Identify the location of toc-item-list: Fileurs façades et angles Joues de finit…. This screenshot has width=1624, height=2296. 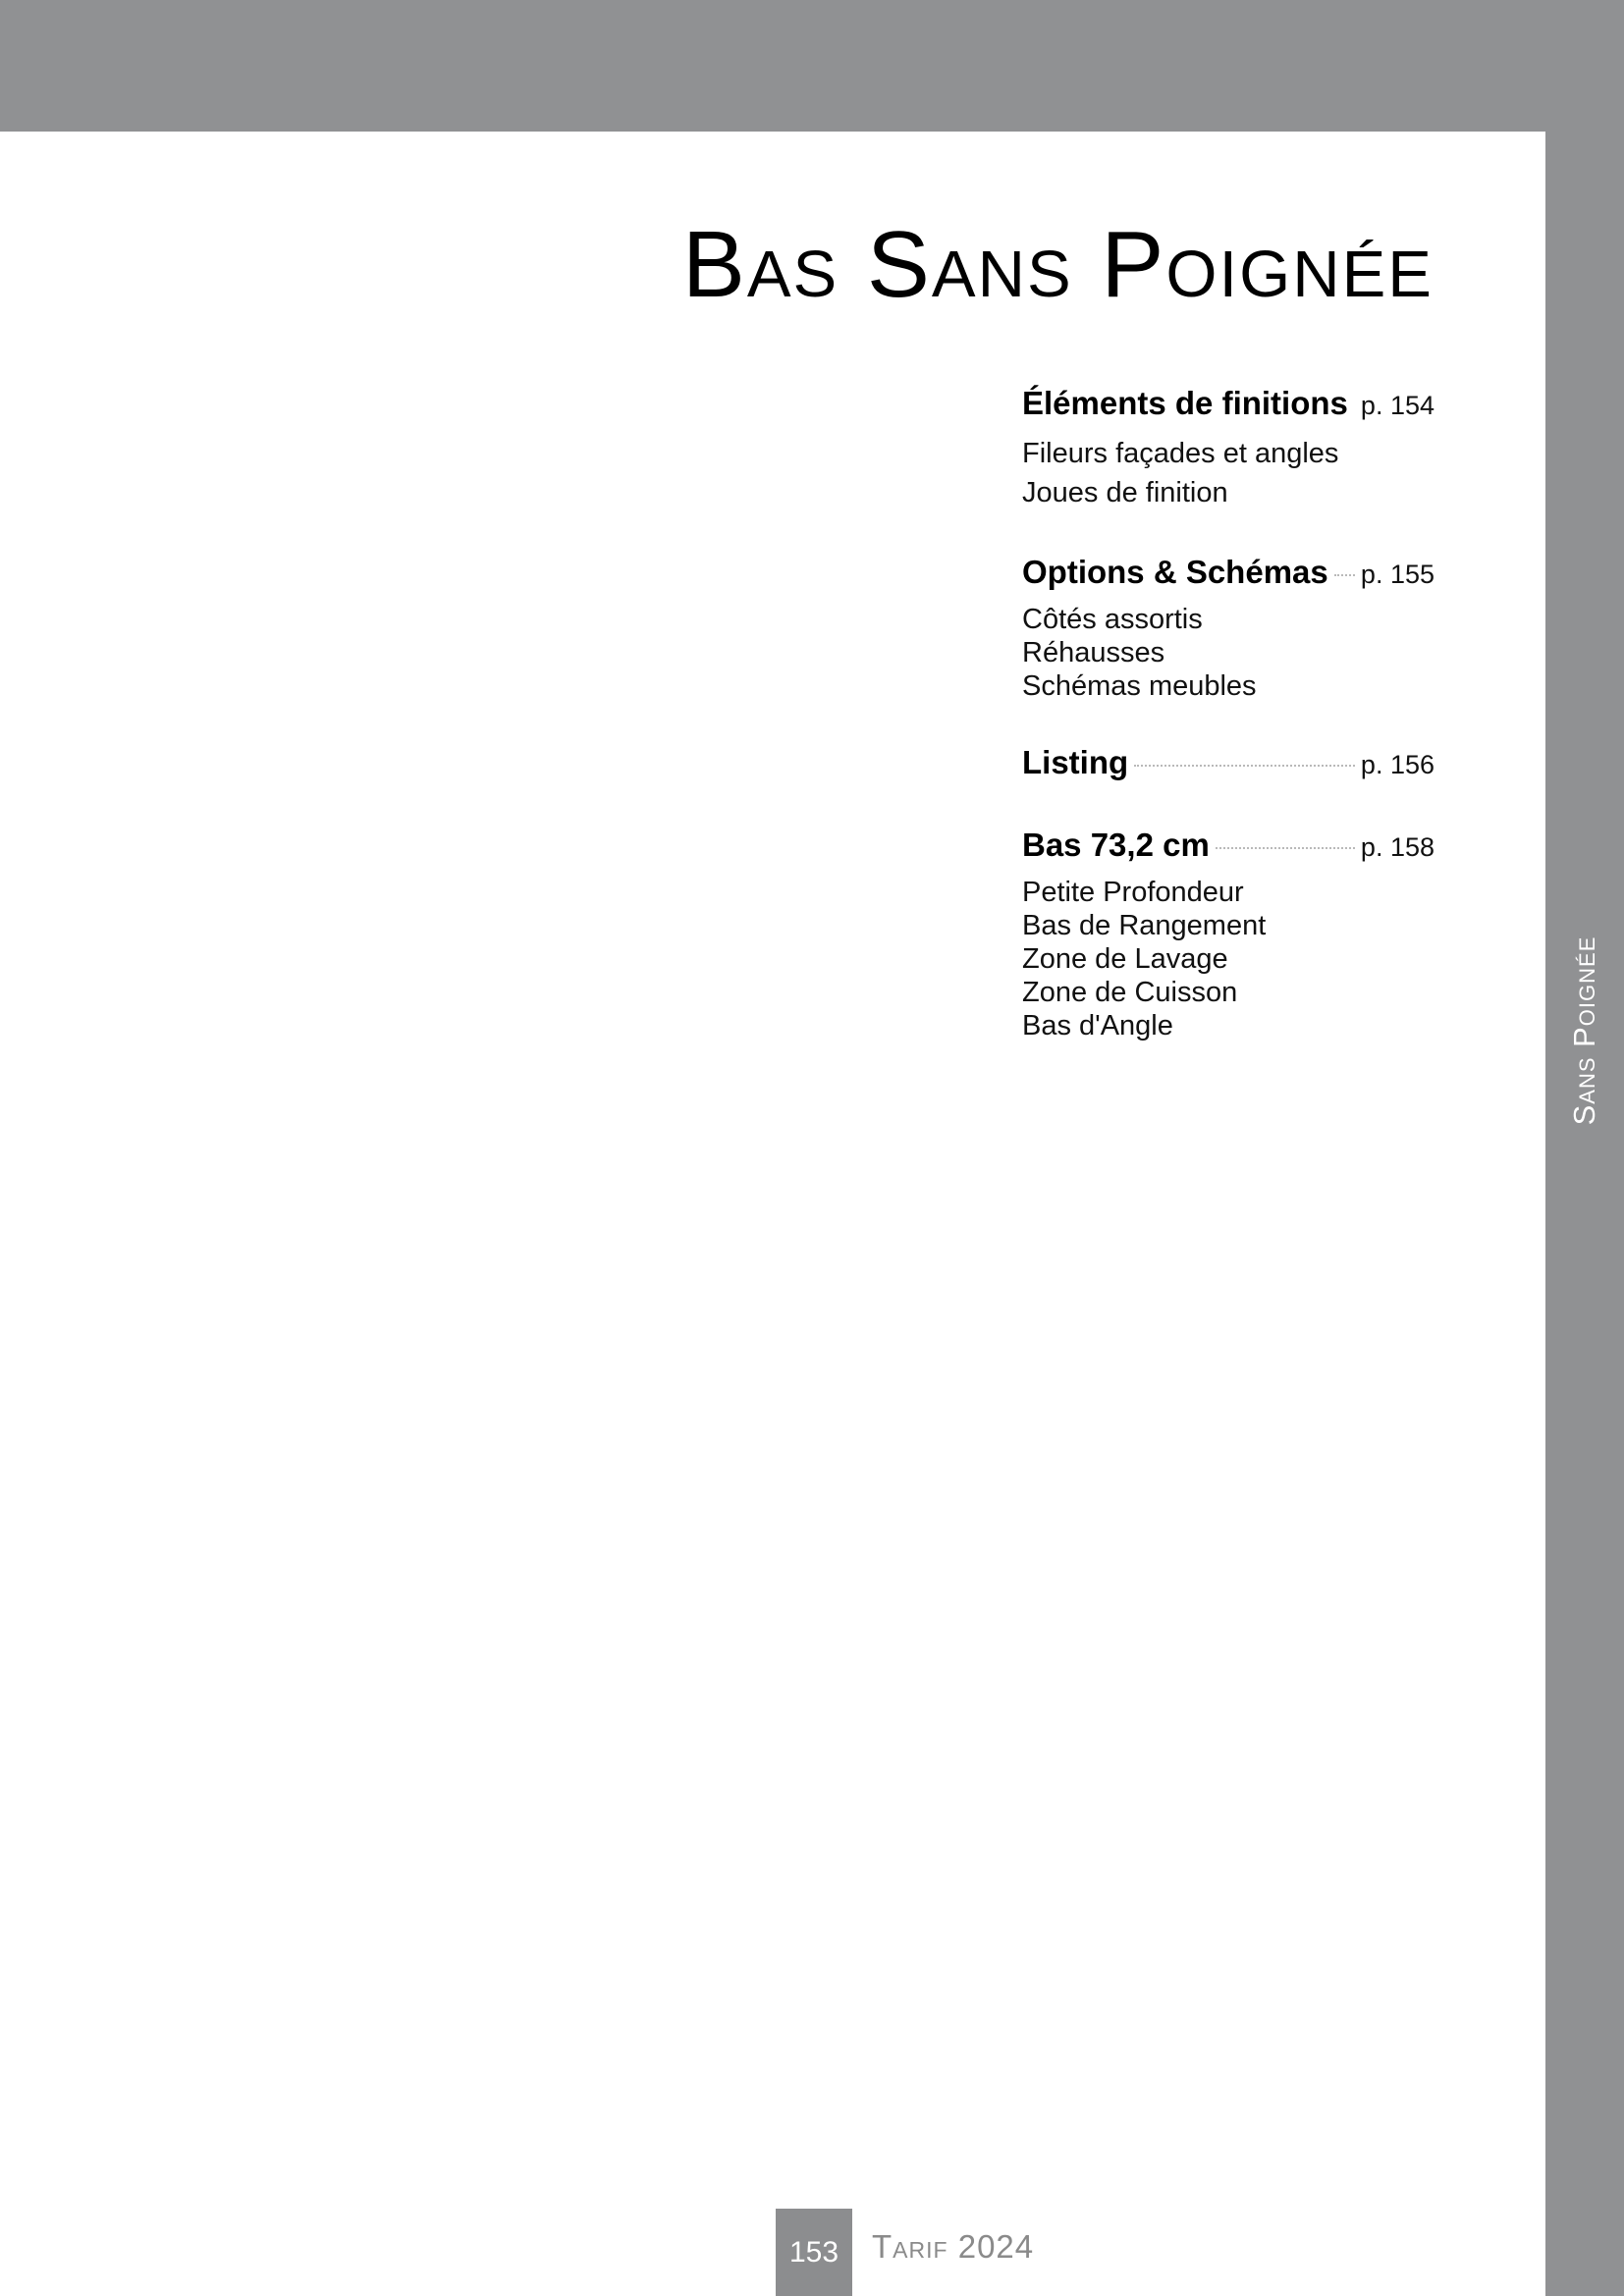
(1228, 473).